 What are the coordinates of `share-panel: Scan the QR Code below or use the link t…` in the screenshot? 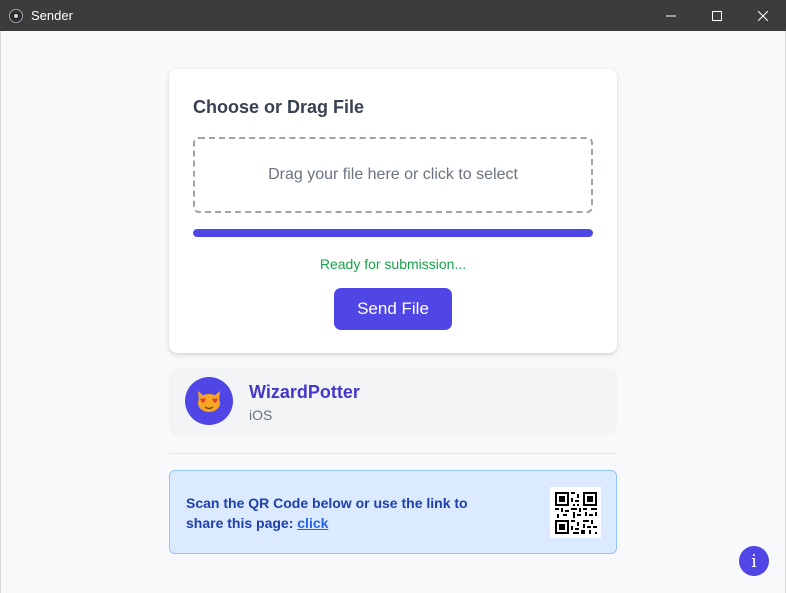 It's located at (393, 512).